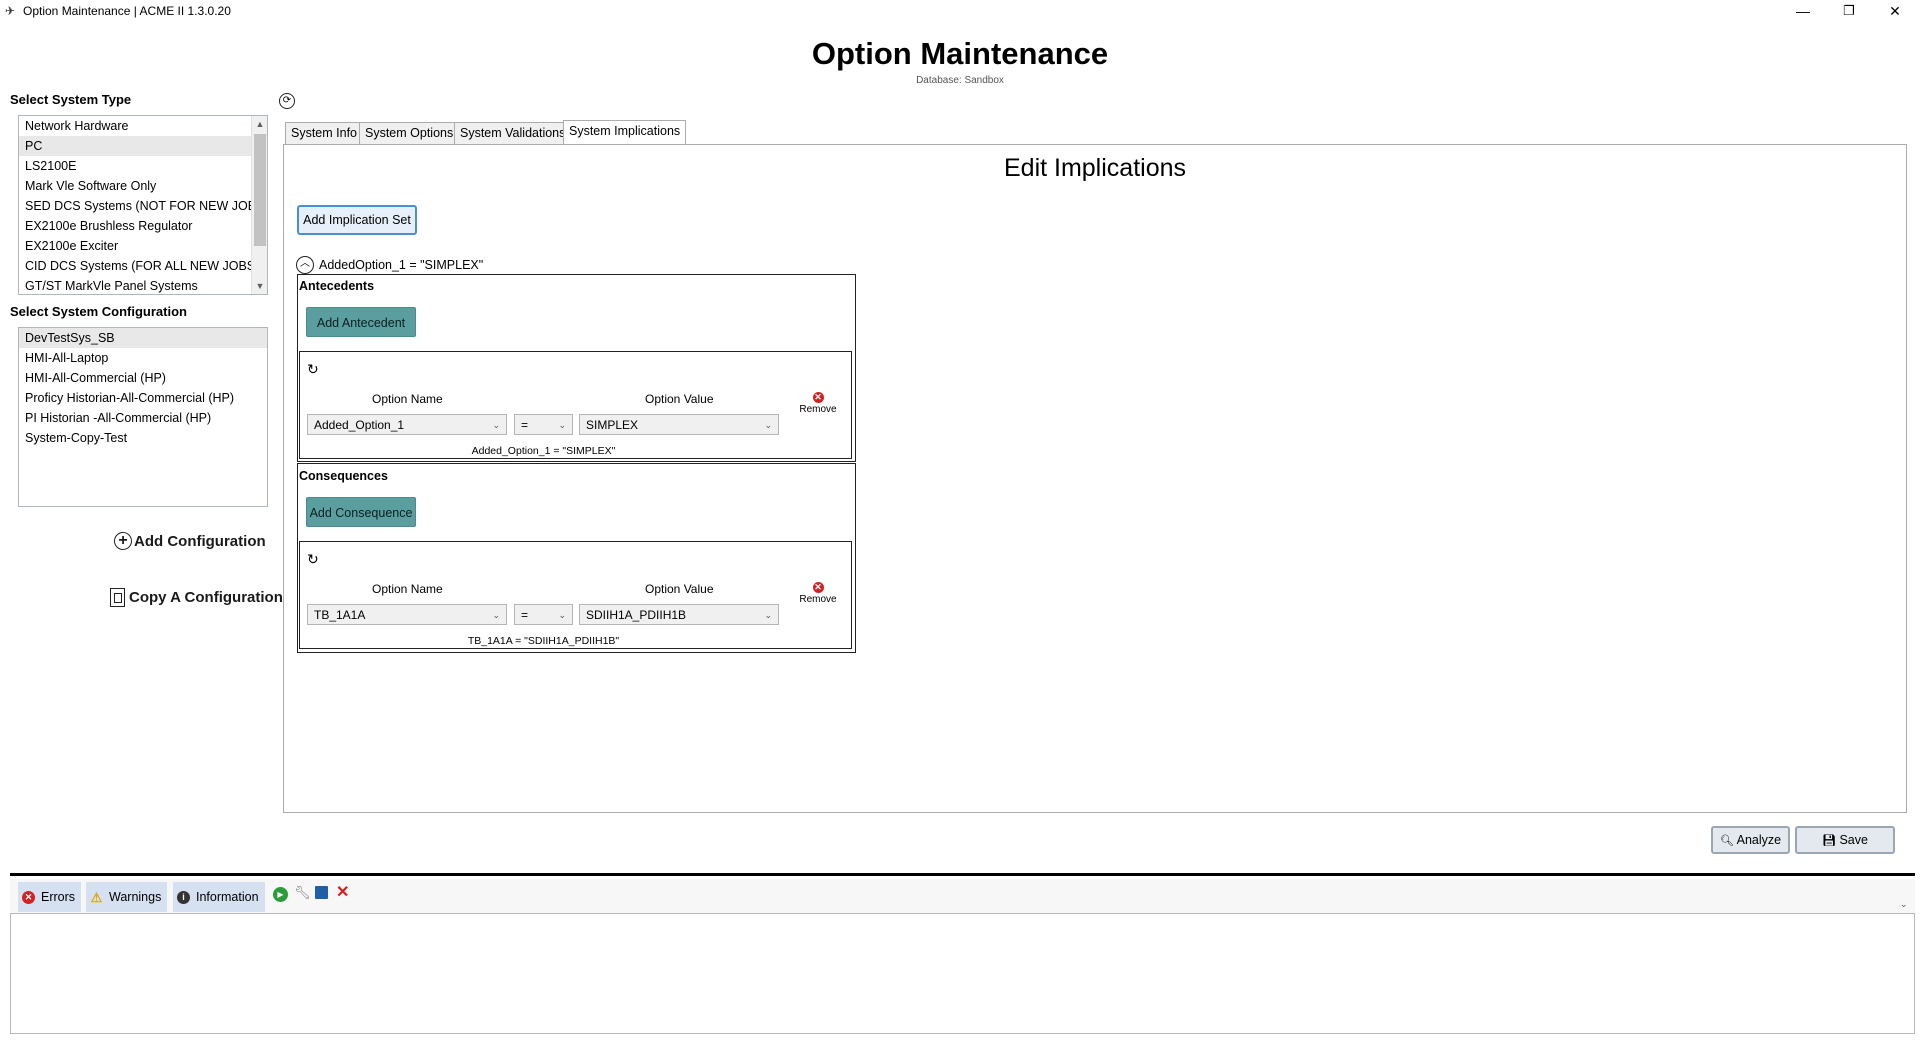  I want to click on consequence-option-value-select: SDIIH1A_PDIIH1B ⌄, so click(679, 614).